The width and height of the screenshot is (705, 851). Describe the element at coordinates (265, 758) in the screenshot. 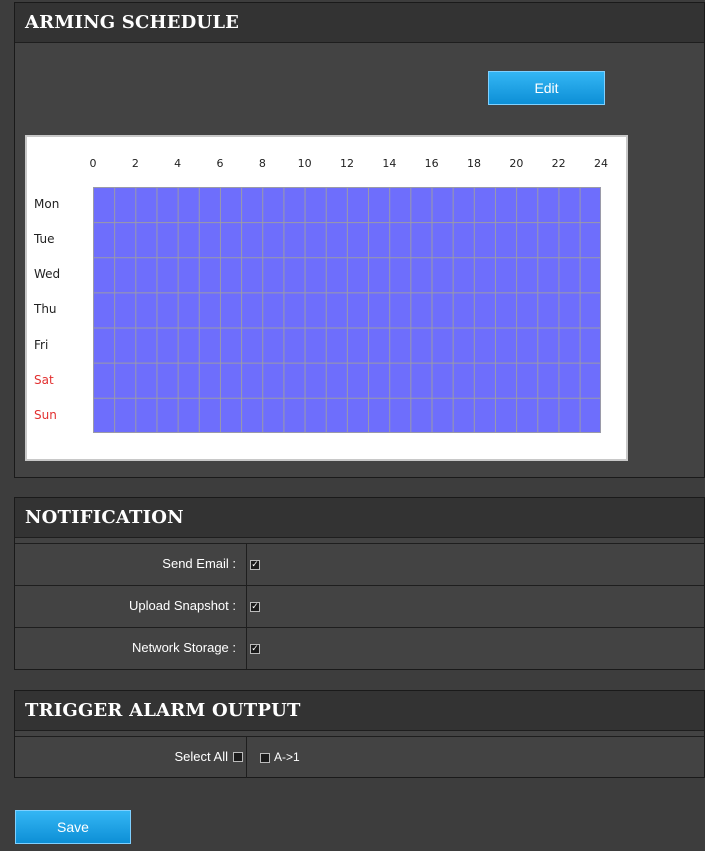

I see `output-a1-checkbox` at that location.